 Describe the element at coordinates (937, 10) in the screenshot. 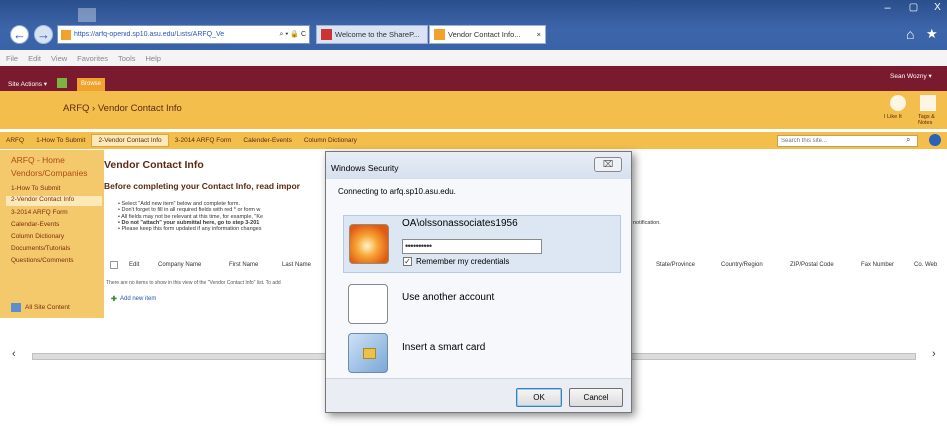

I see `close-window-button: X` at that location.